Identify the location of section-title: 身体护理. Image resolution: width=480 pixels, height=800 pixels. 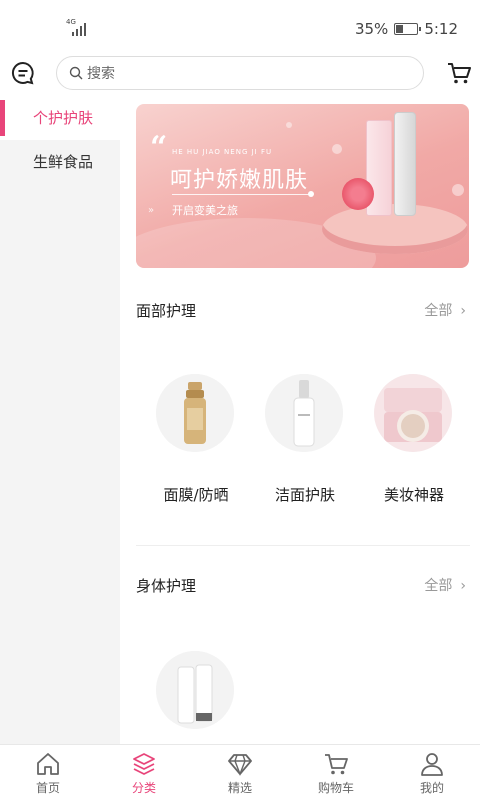
(166, 586).